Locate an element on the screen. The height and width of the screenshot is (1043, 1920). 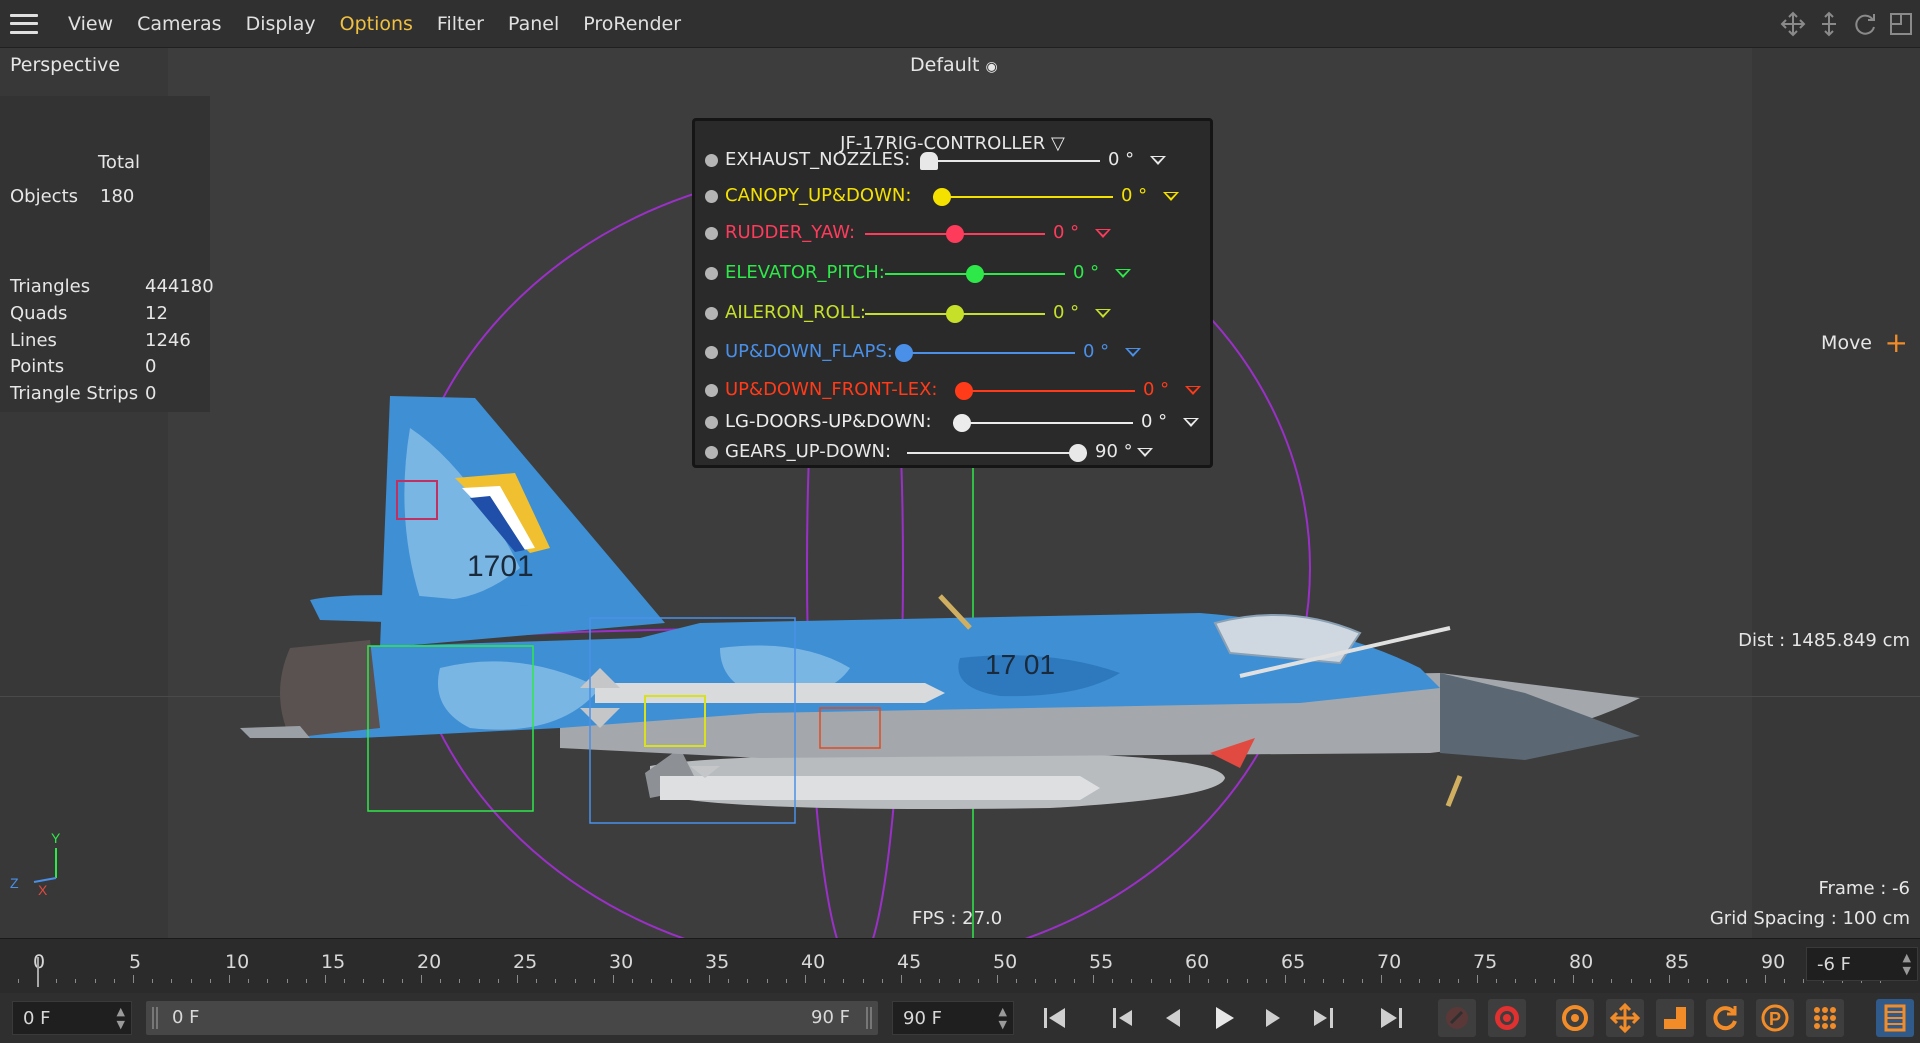
record-point-level-icon is located at coordinates (1825, 1018).